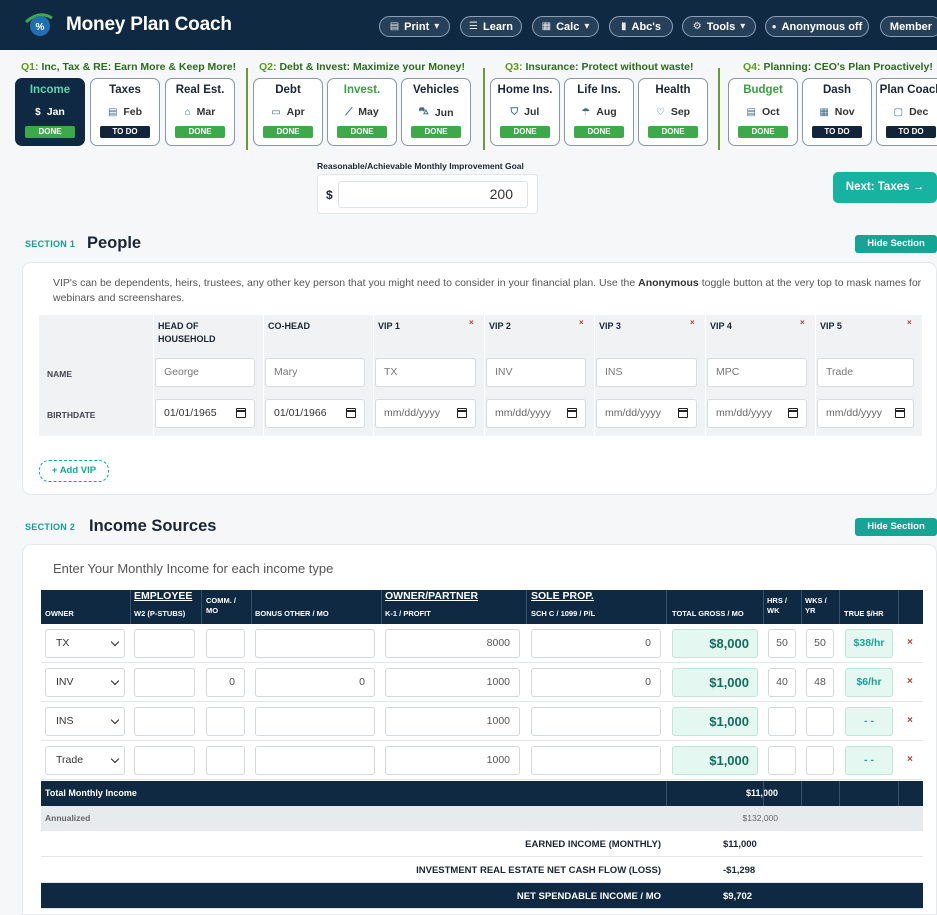 The height and width of the screenshot is (915, 937). I want to click on owner-select: INS, so click(85, 721).